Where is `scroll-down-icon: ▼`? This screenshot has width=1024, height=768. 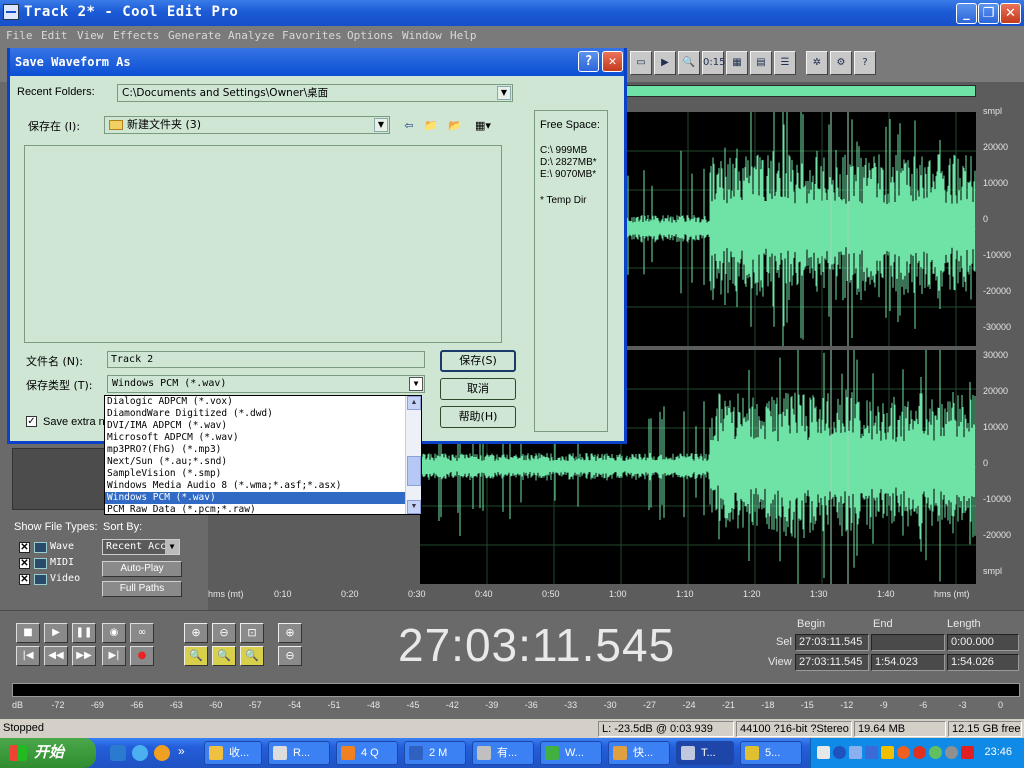 scroll-down-icon: ▼ is located at coordinates (414, 507).